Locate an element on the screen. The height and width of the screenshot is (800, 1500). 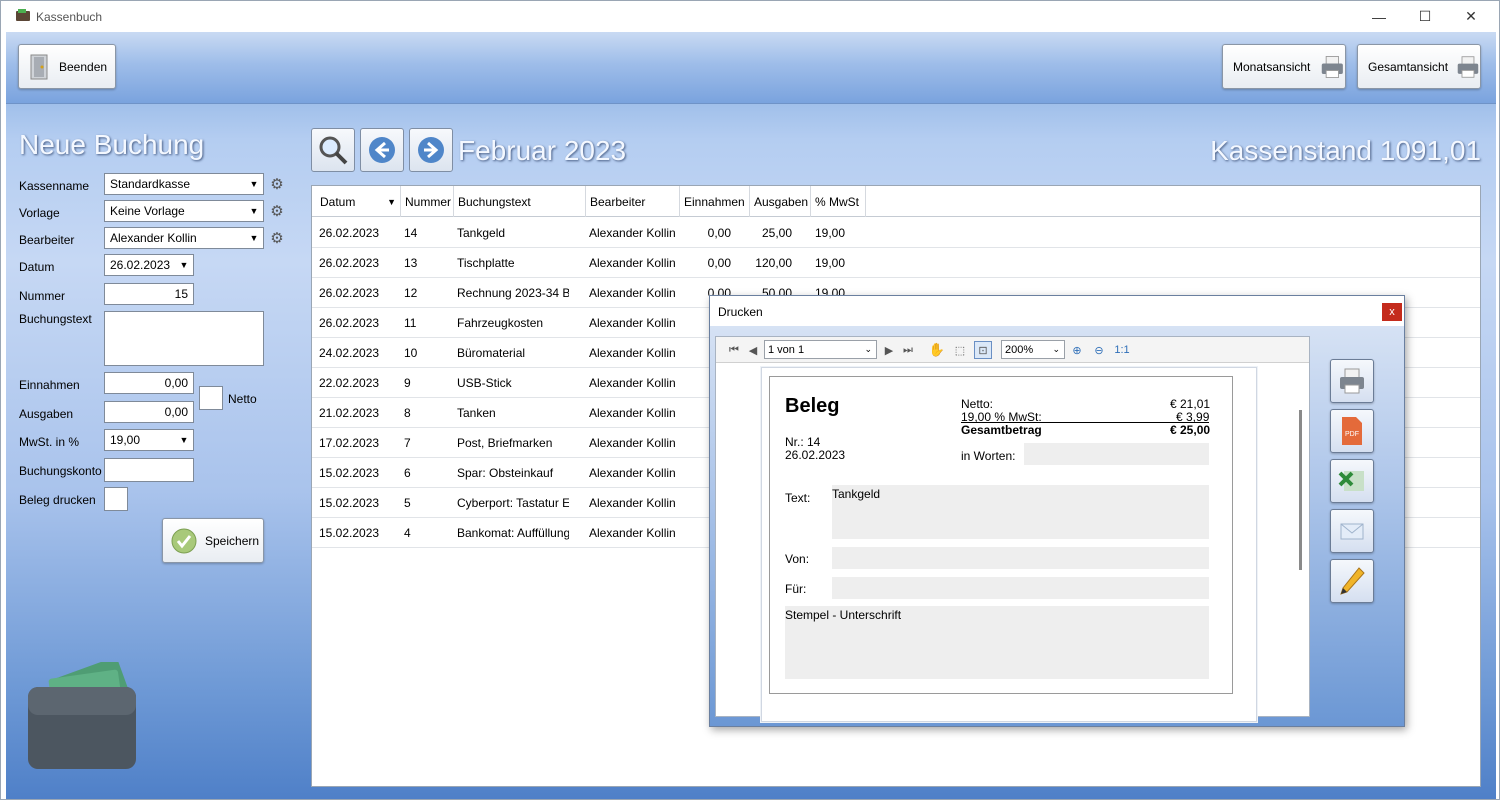
column-header-nummer: Nummer is located at coordinates (427, 201).